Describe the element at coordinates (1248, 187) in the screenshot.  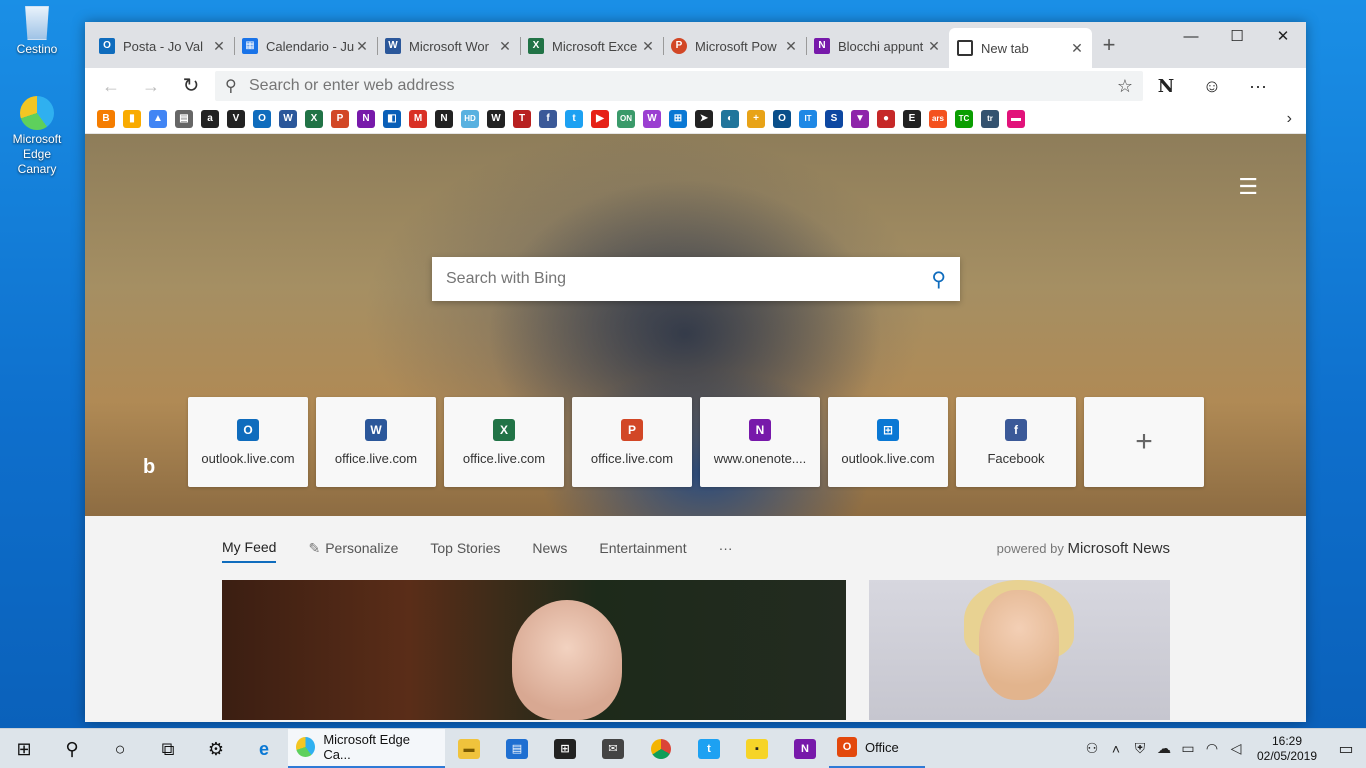
I see `hamburger-menu-icon: ☰` at that location.